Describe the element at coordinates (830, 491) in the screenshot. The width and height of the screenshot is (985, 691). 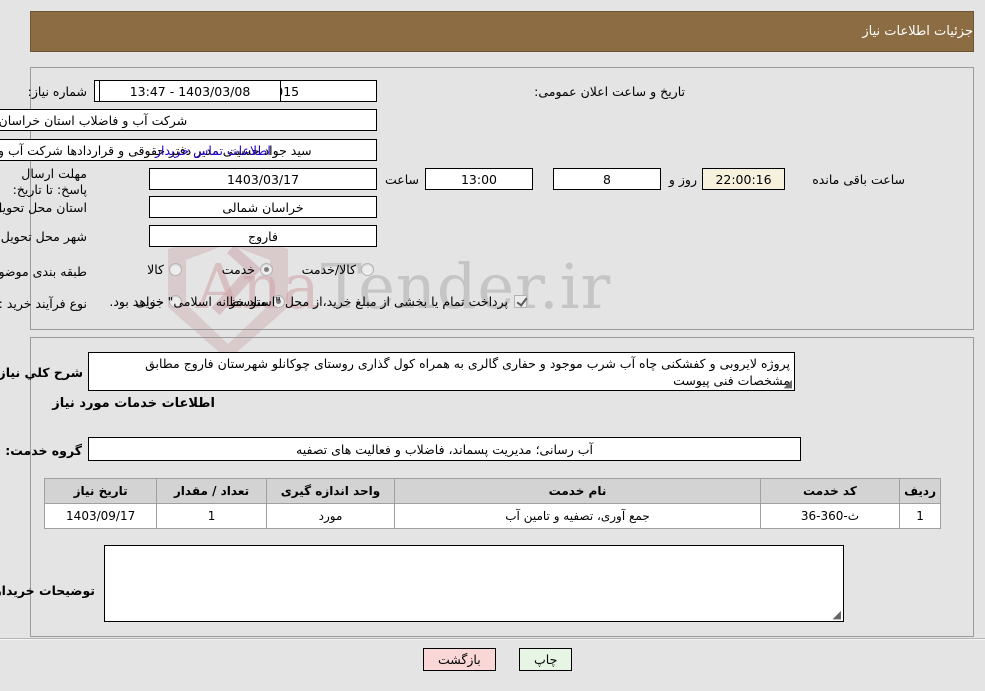
I see `col-code: کد خدمت` at that location.